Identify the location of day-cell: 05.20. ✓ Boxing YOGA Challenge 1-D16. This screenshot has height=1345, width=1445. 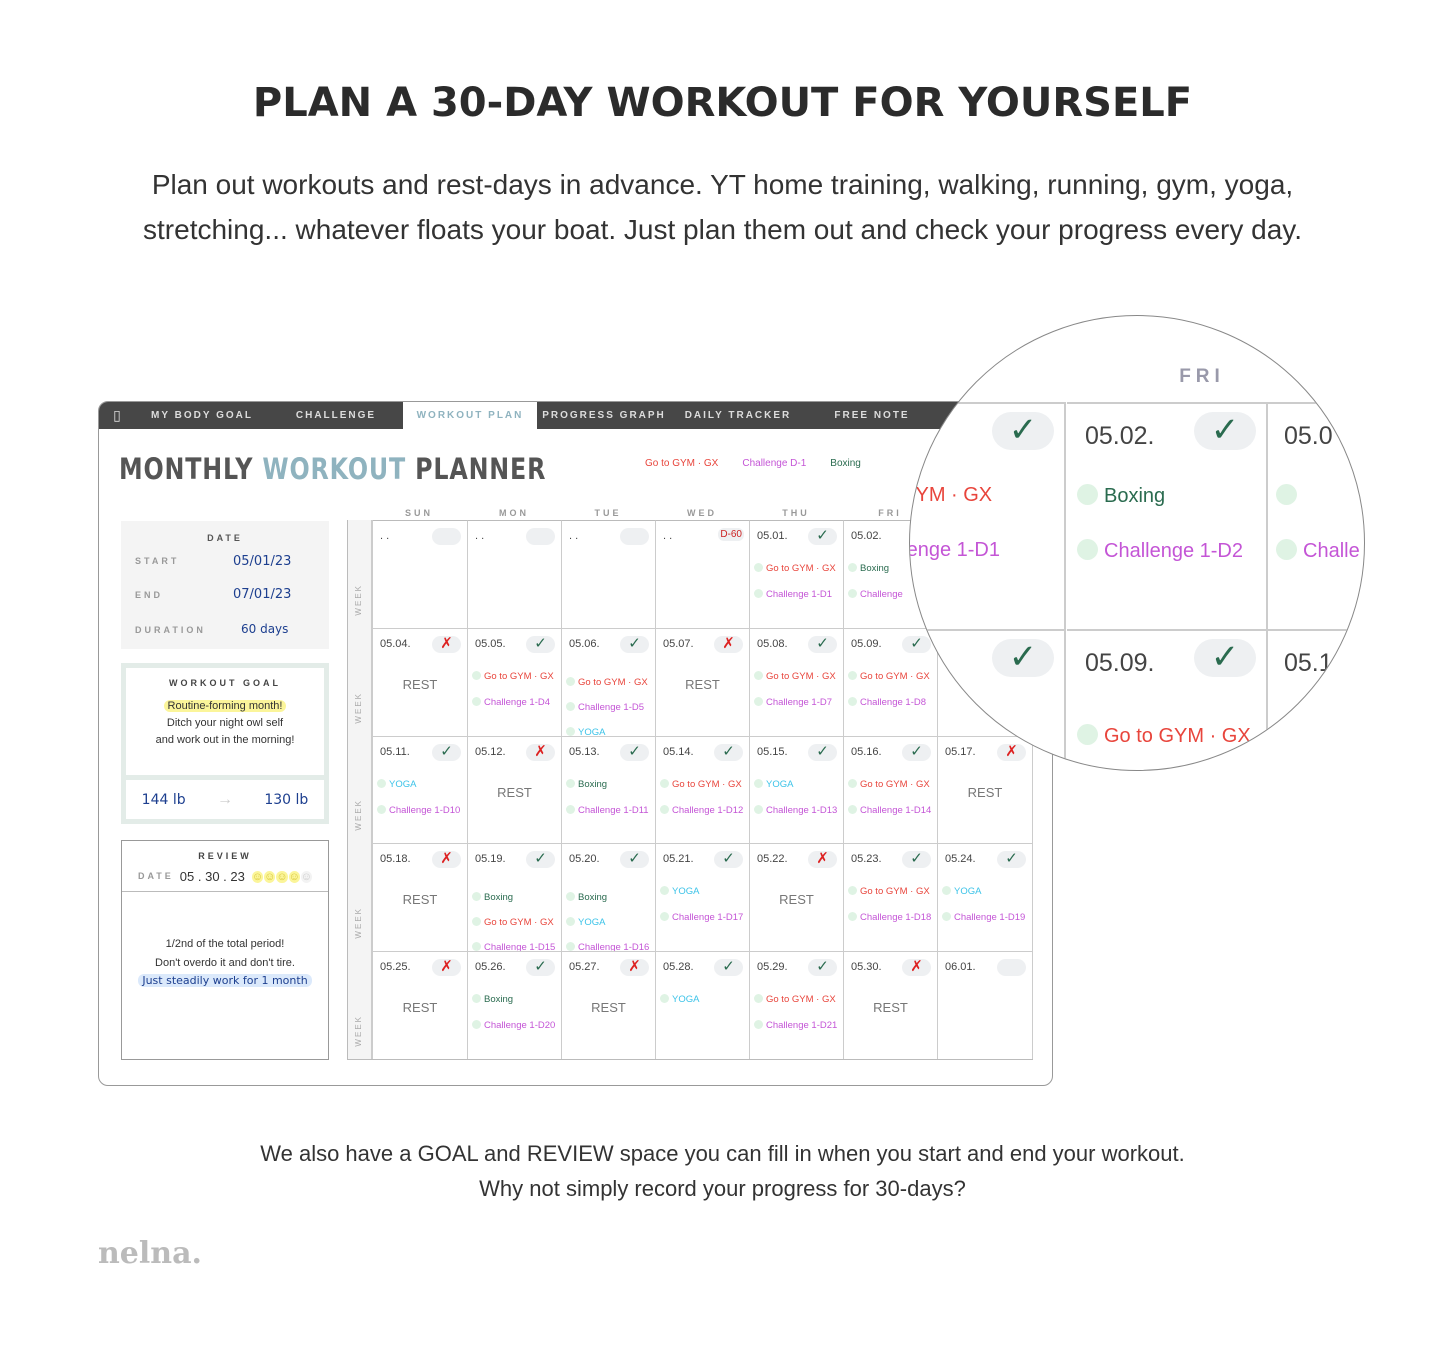
(609, 898).